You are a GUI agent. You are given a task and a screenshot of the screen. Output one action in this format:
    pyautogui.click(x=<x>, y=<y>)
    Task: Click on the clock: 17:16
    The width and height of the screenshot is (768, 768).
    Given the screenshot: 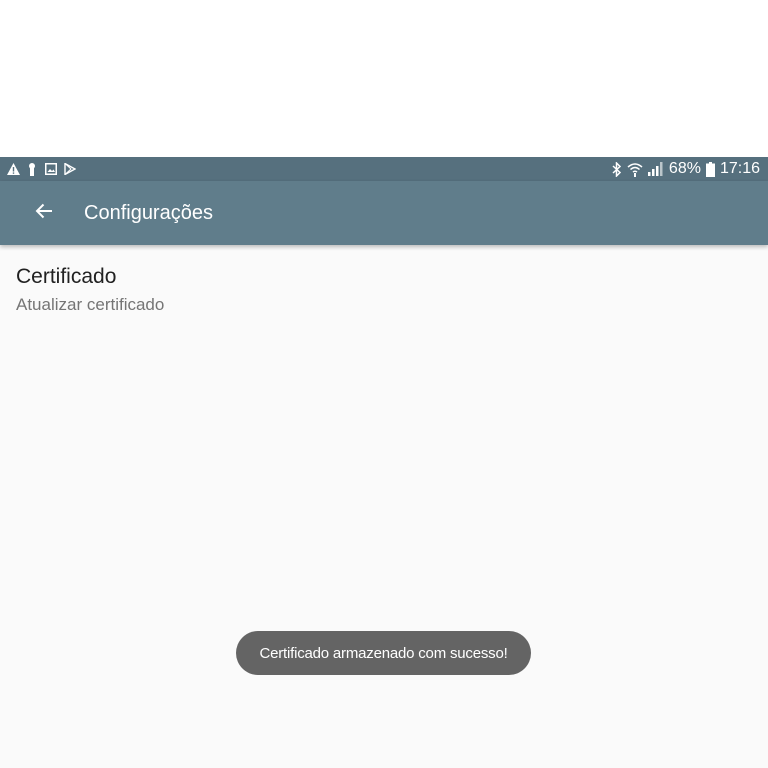 What is the action you would take?
    pyautogui.click(x=739, y=168)
    